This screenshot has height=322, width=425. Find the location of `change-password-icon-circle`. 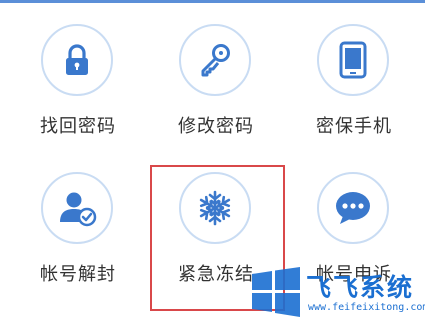

change-password-icon-circle is located at coordinates (215, 60).